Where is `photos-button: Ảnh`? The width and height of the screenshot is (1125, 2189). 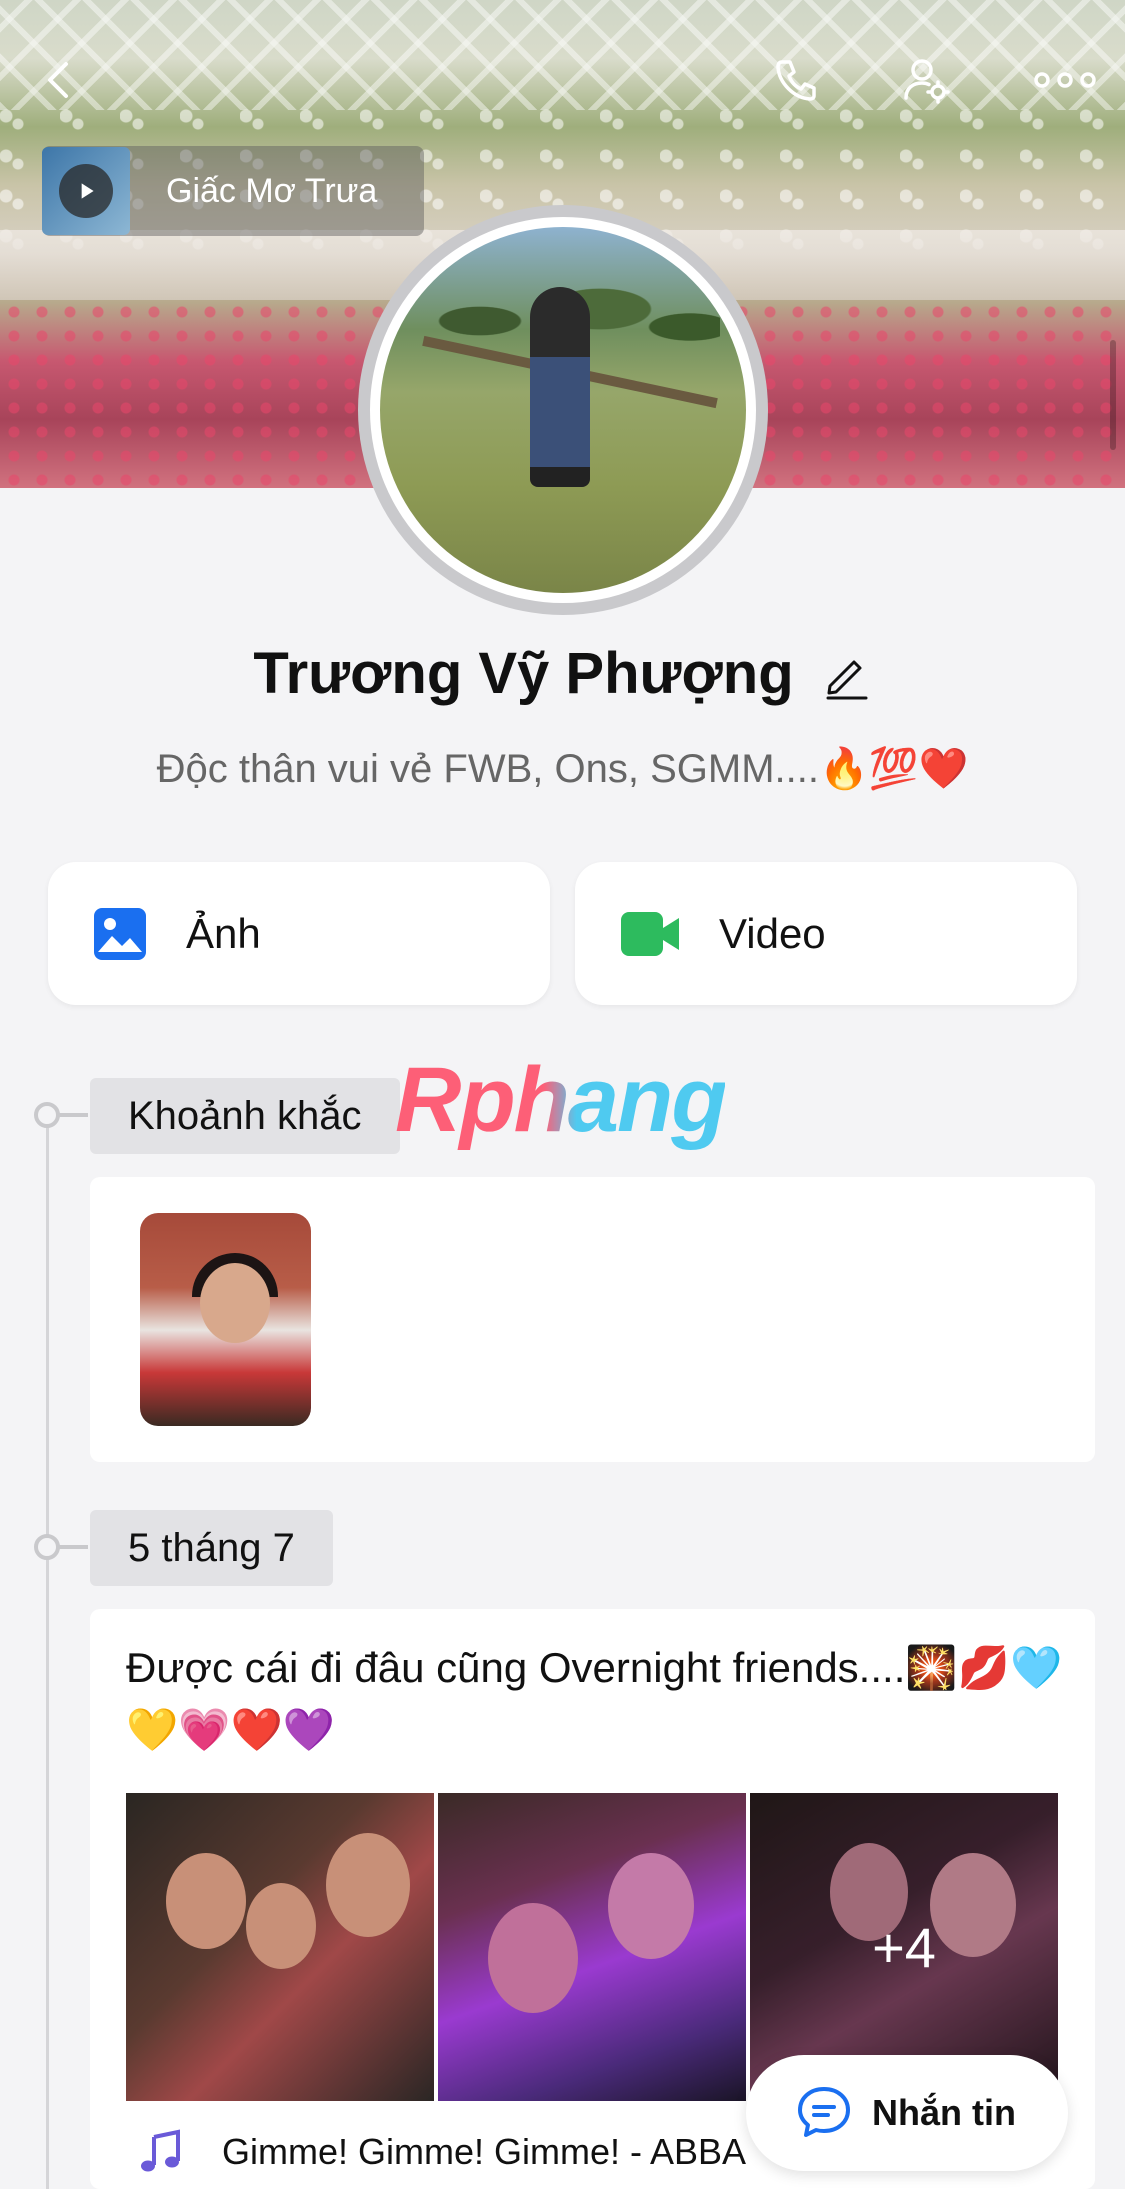
photos-button: Ảnh is located at coordinates (299, 933).